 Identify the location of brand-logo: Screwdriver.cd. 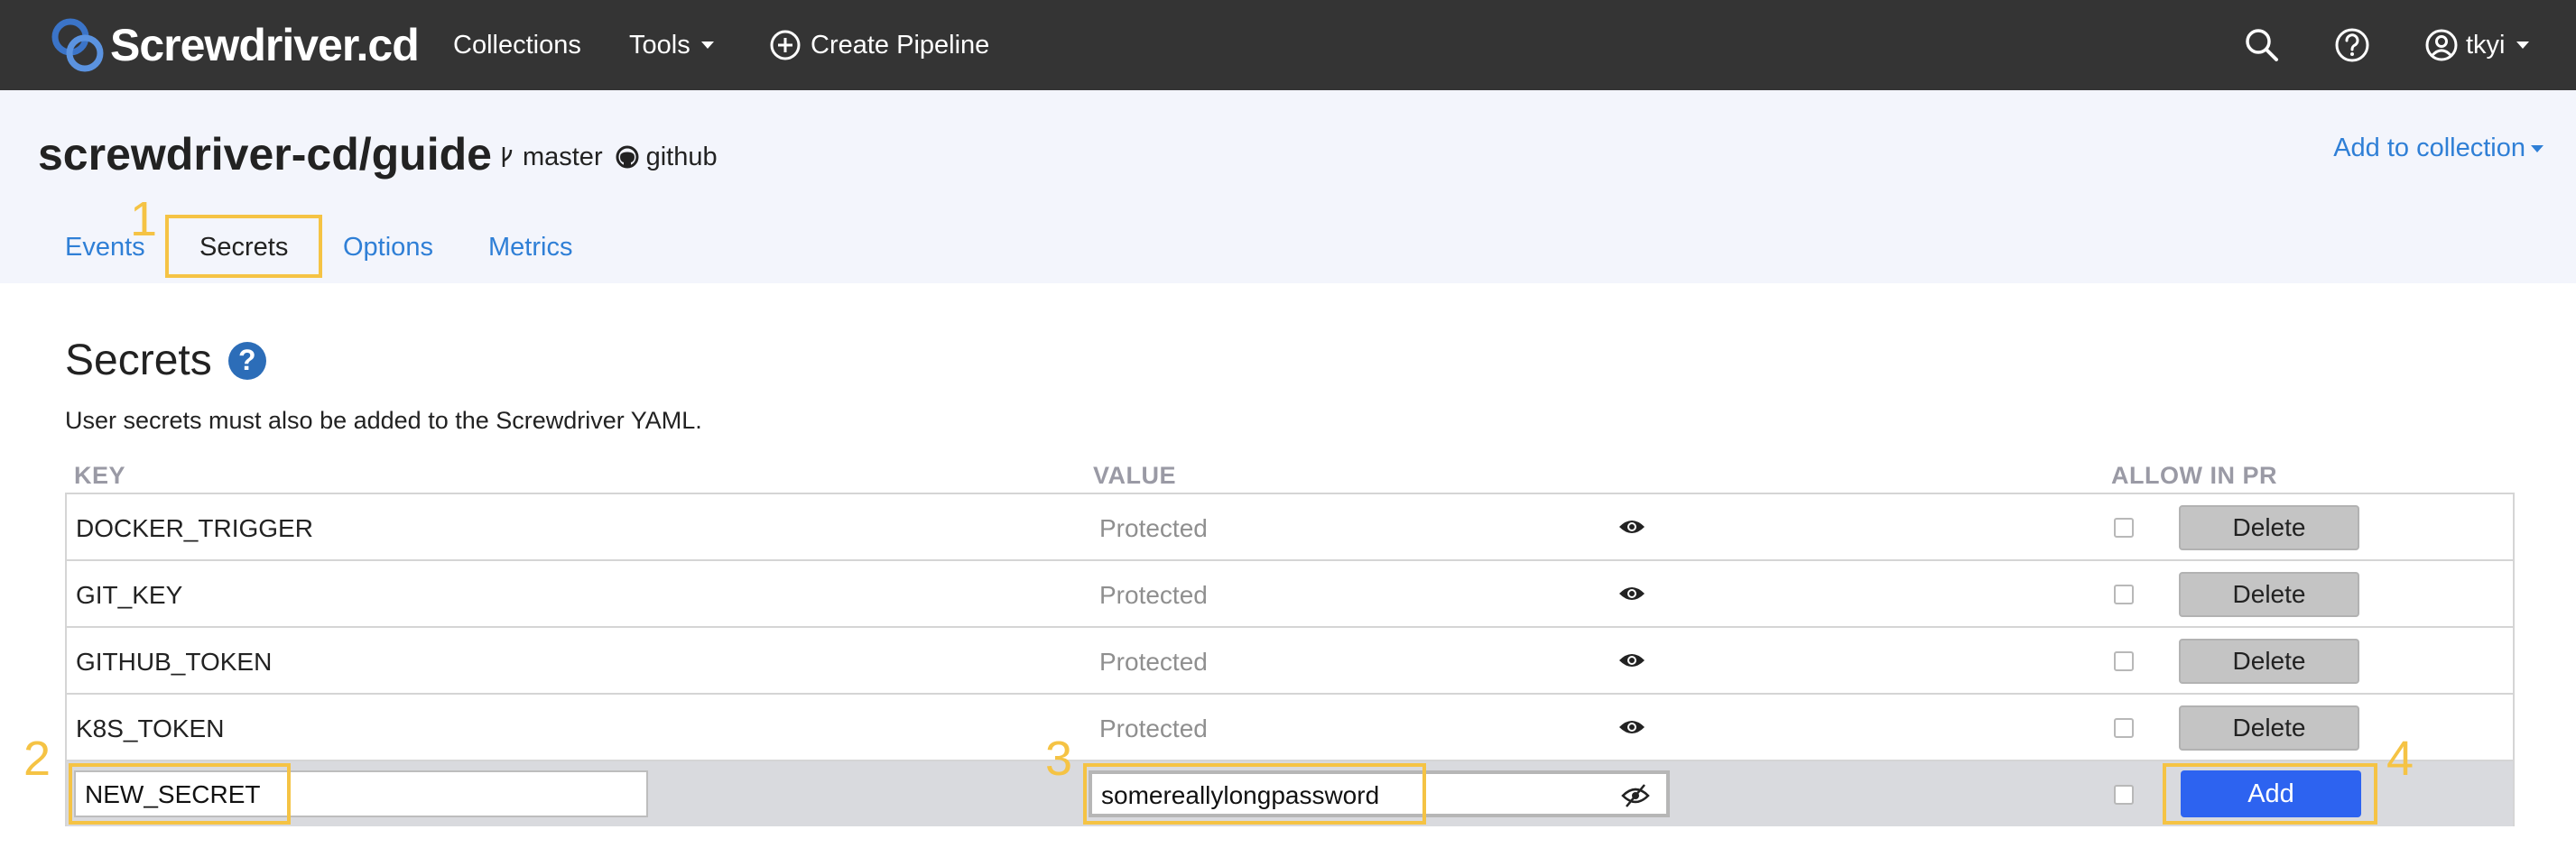
(234, 45).